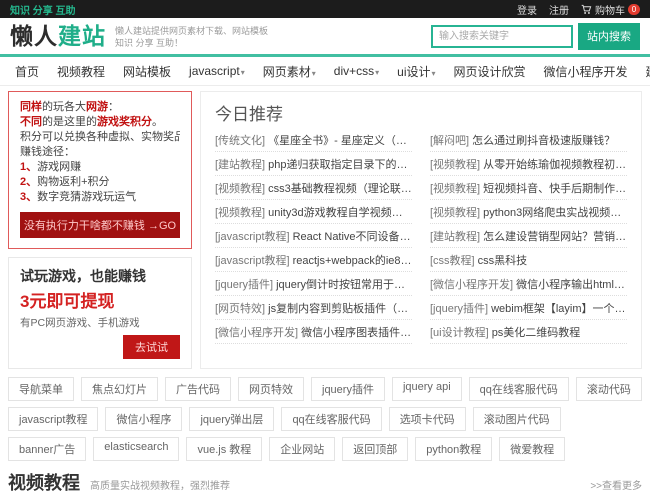 Image resolution: width=650 pixels, height=500 pixels. I want to click on recommend-item: [网页特效]js复制内容到剪贴板插件（clipboard.js）, so click(313, 308).